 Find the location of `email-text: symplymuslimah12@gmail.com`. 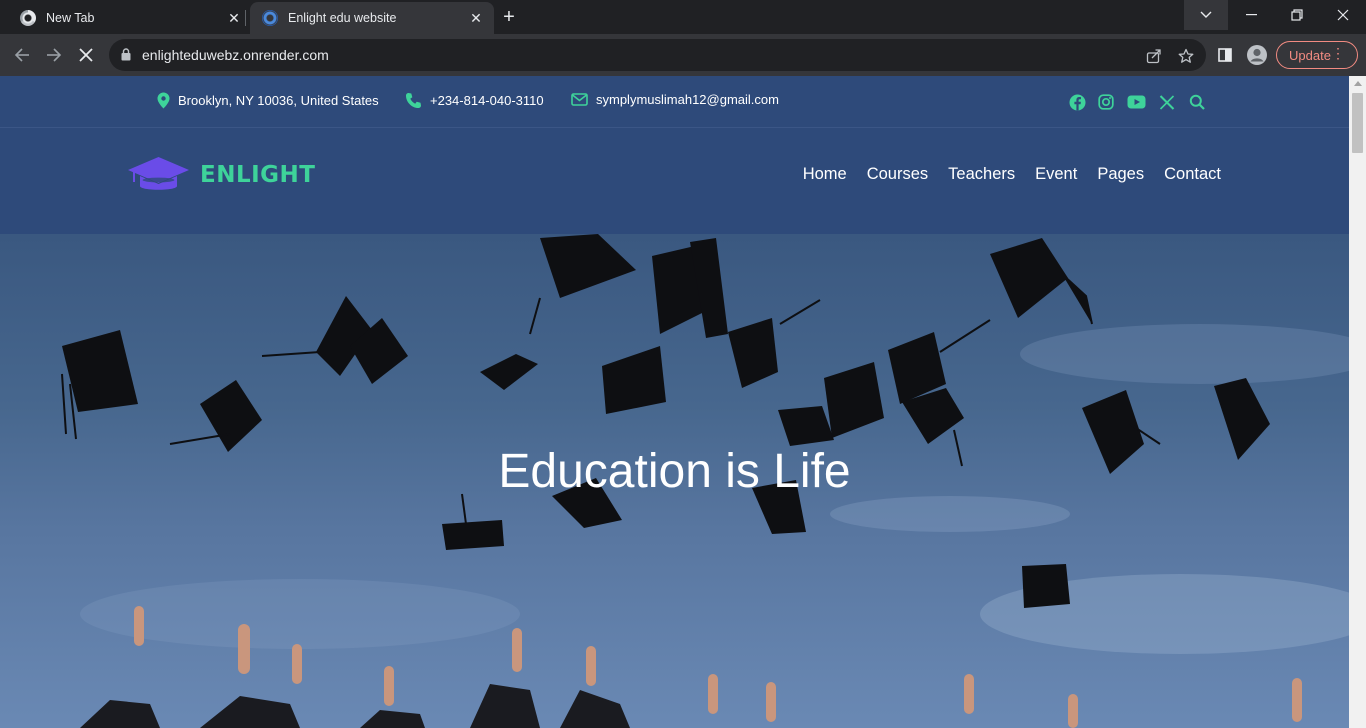

email-text: symplymuslimah12@gmail.com is located at coordinates (687, 99).